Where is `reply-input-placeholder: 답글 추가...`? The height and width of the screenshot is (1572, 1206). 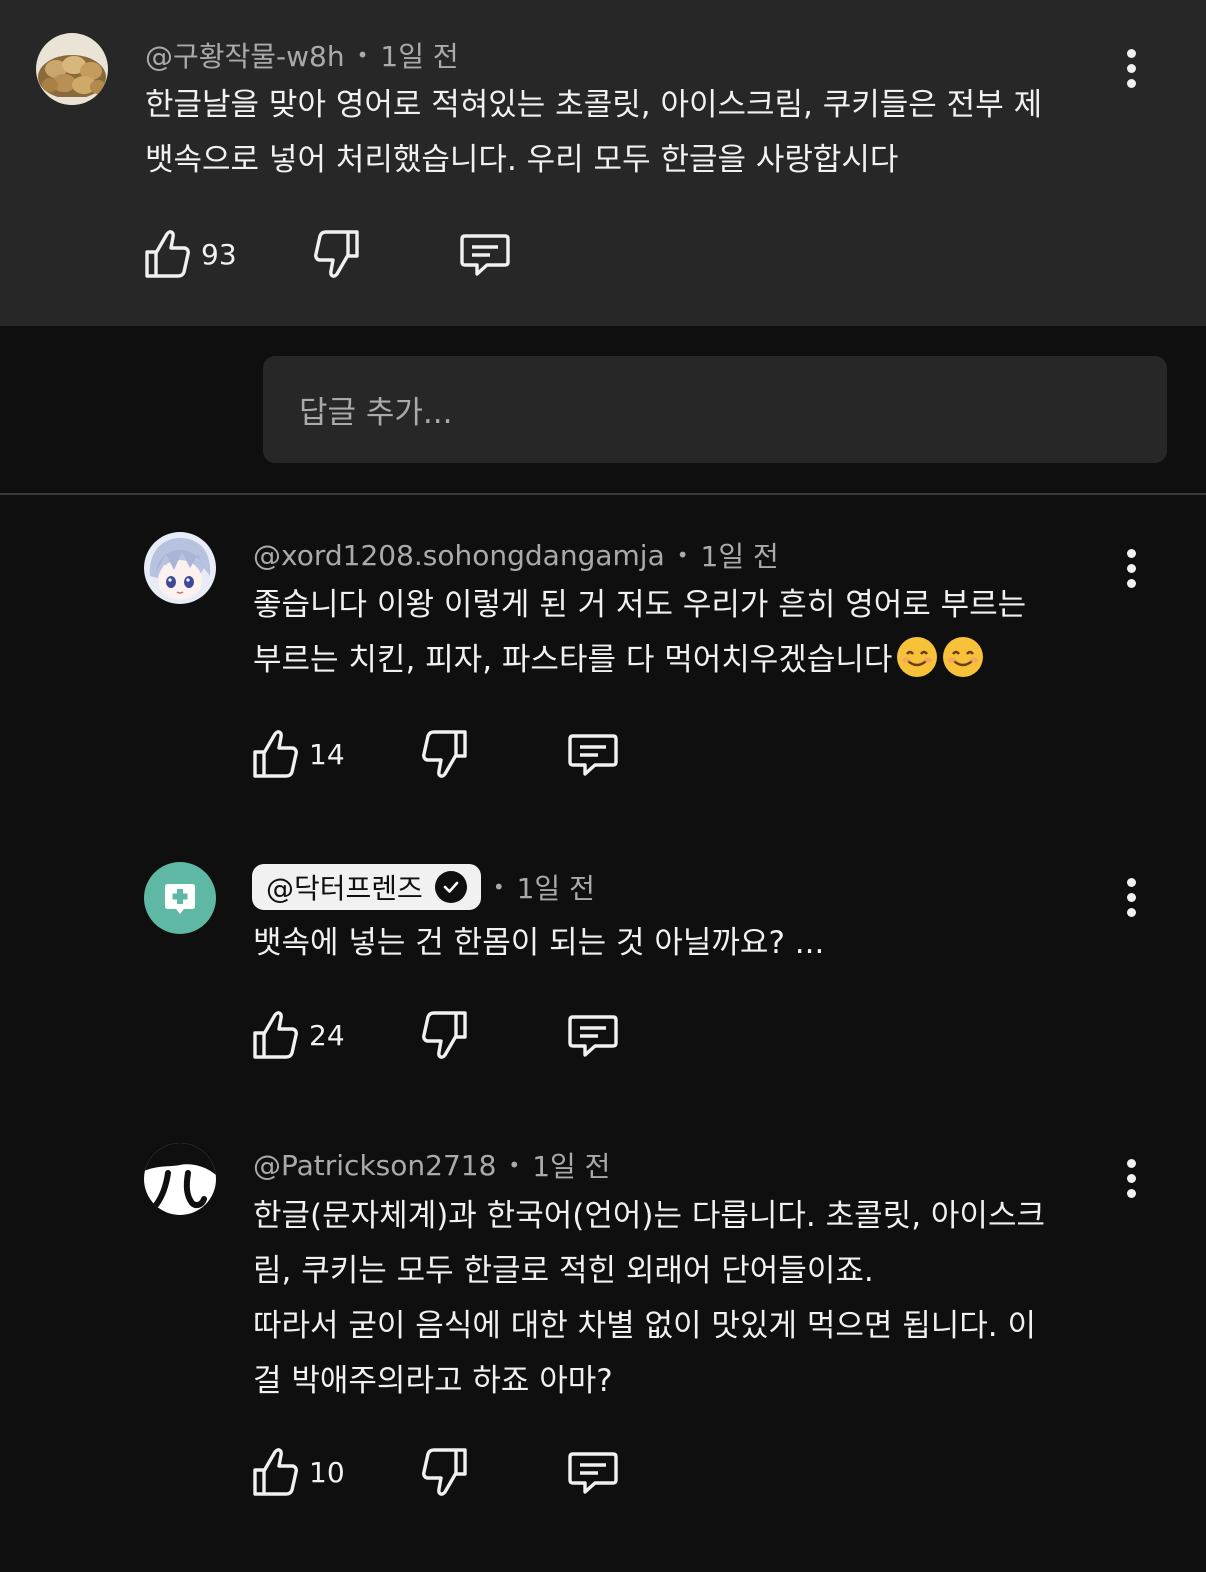
reply-input-placeholder: 답글 추가... is located at coordinates (376, 413).